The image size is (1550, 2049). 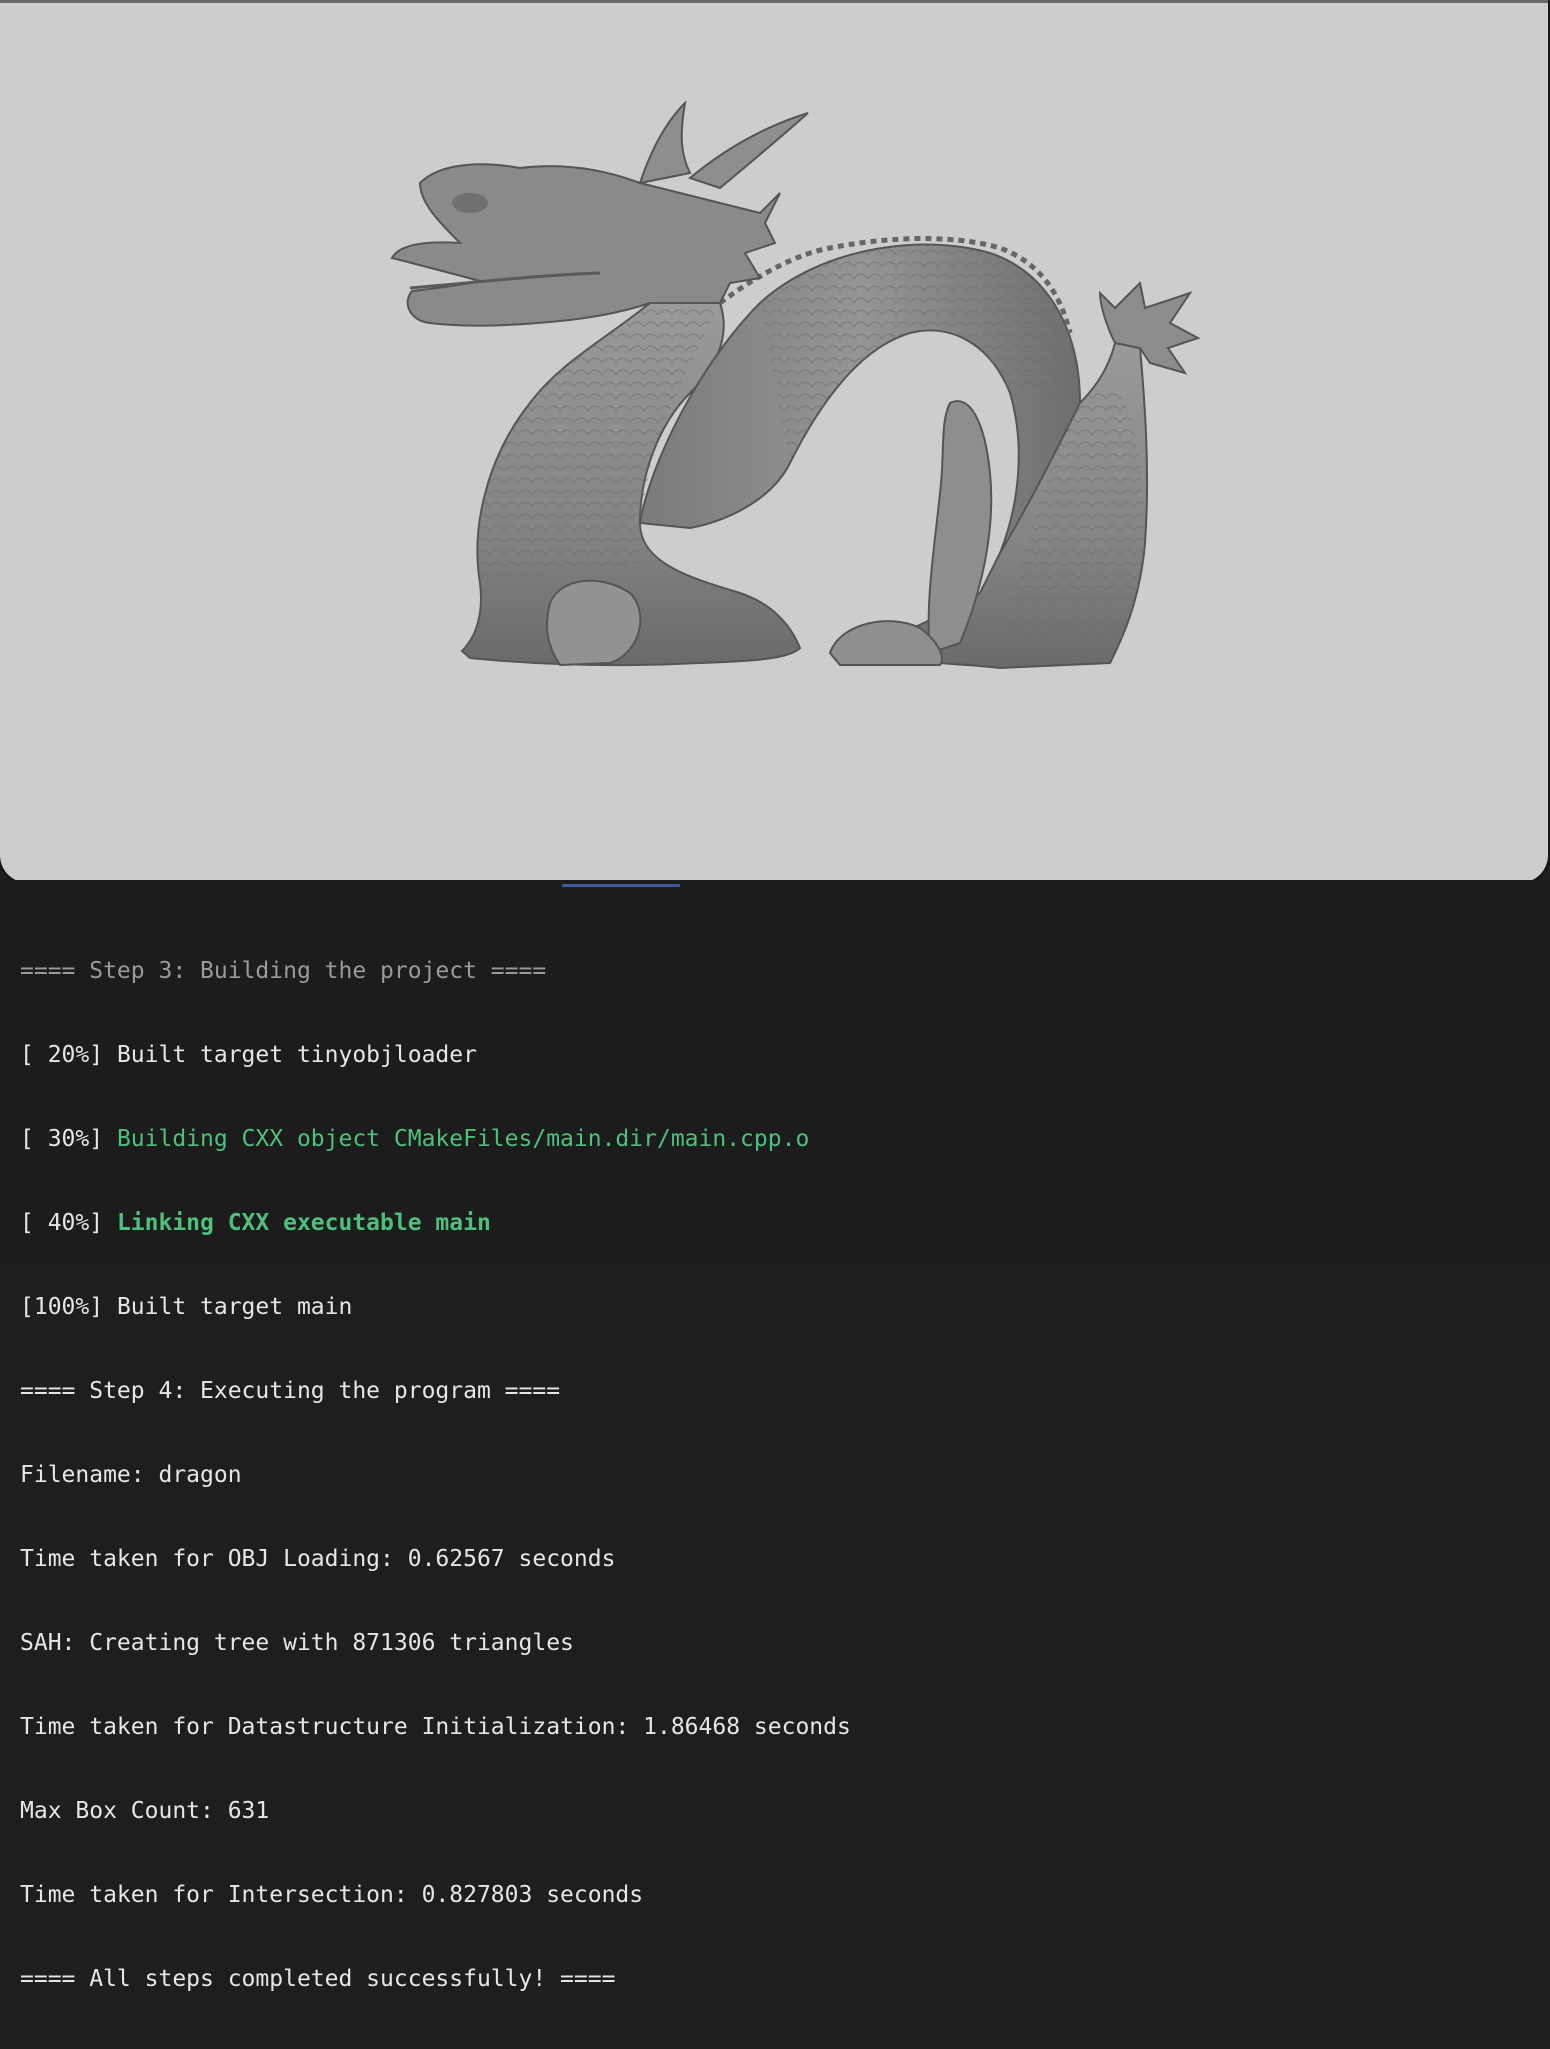 What do you see at coordinates (68, 1055) in the screenshot?
I see `line-prefix: [ 20%]` at bounding box center [68, 1055].